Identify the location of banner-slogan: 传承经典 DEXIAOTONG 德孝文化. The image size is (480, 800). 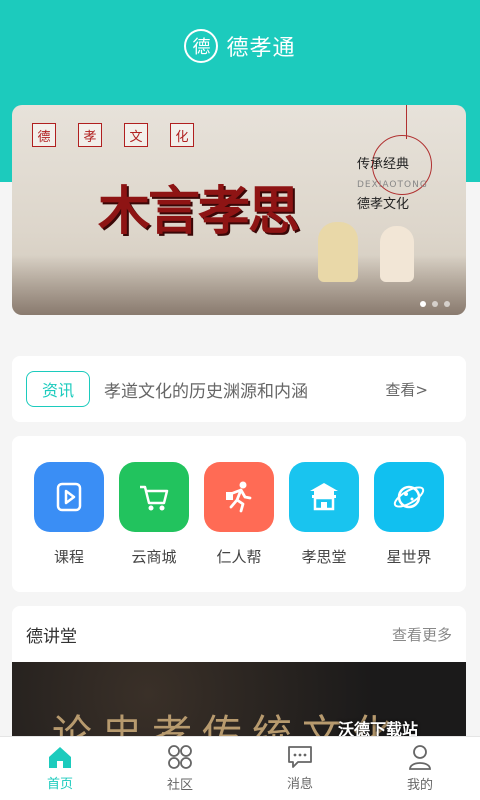
(392, 185).